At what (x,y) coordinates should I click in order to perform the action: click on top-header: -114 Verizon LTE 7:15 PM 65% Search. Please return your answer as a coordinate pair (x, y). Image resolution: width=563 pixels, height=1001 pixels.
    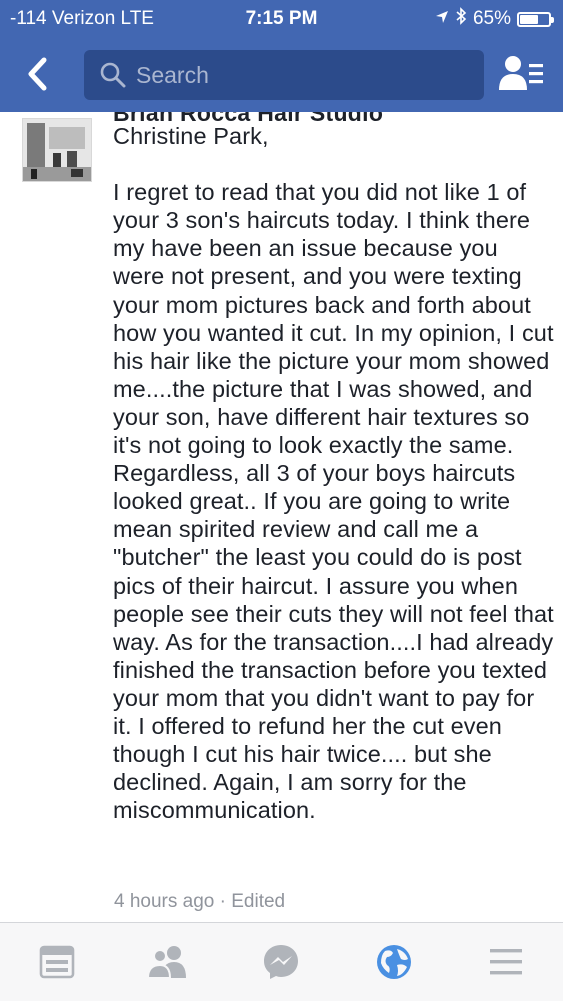
    Looking at the image, I should click on (281, 56).